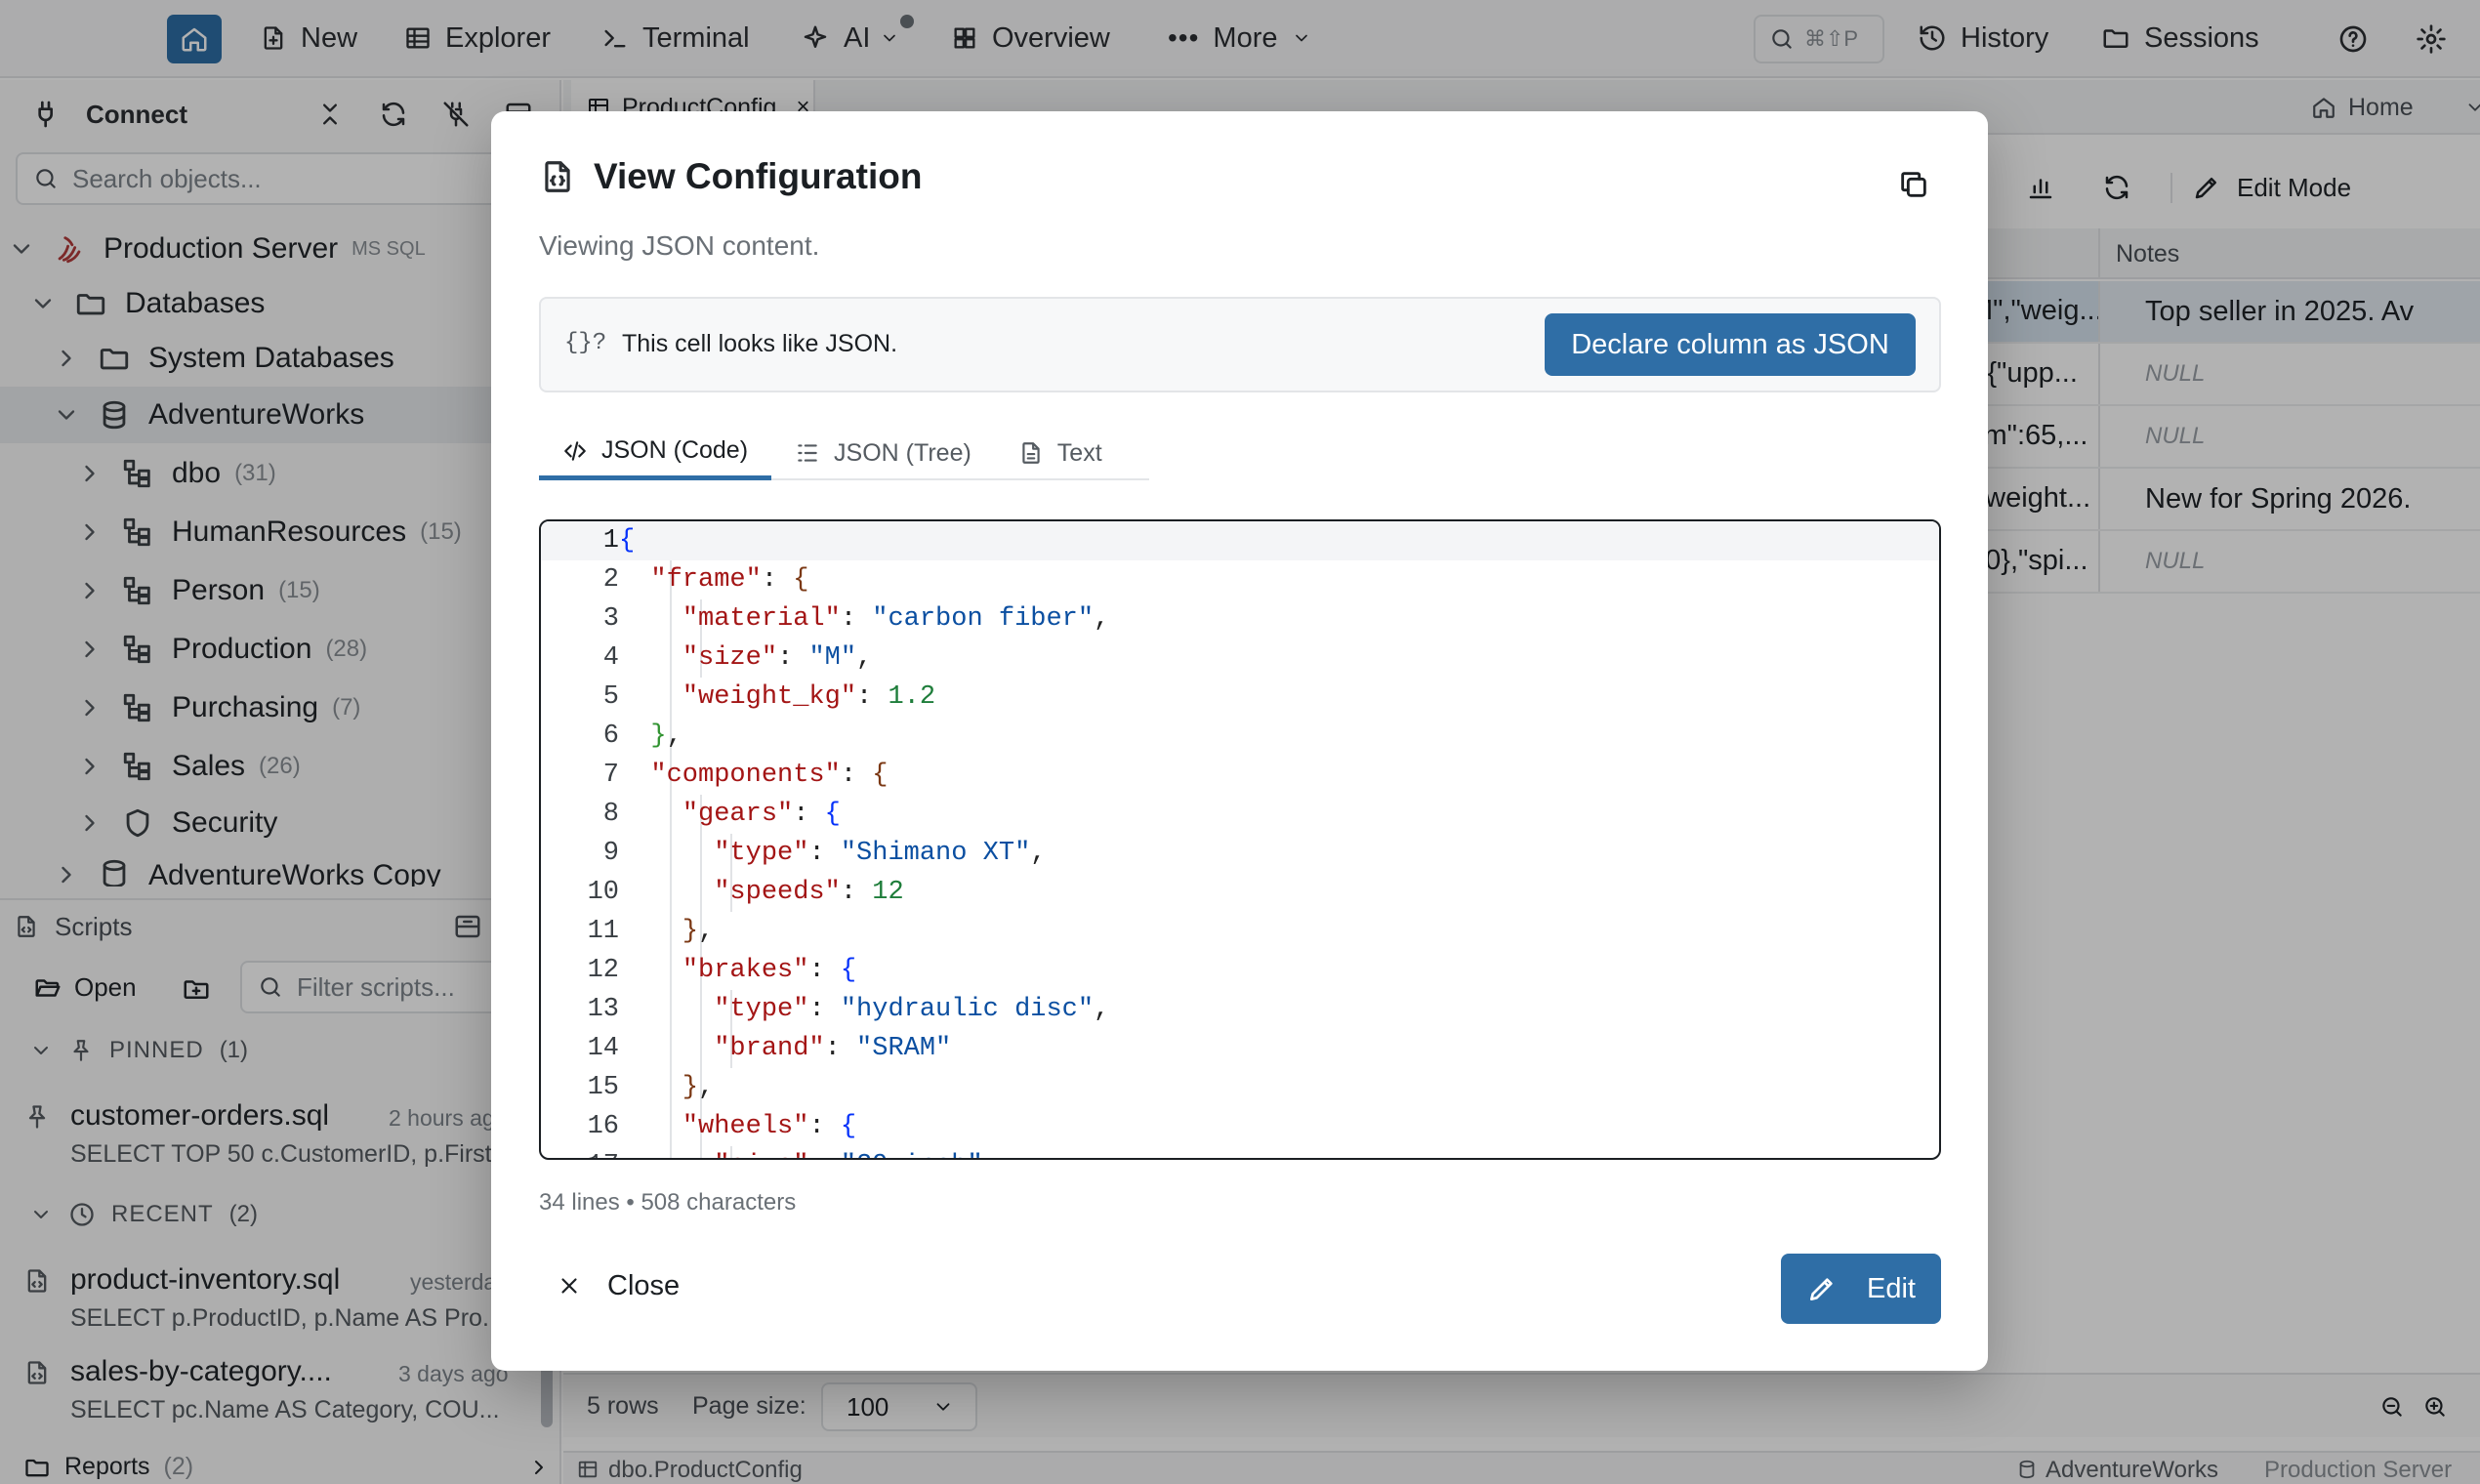 This screenshot has height=1484, width=2480. What do you see at coordinates (833, 1048) in the screenshot?
I see `code-text: "brand": "SRAM"` at bounding box center [833, 1048].